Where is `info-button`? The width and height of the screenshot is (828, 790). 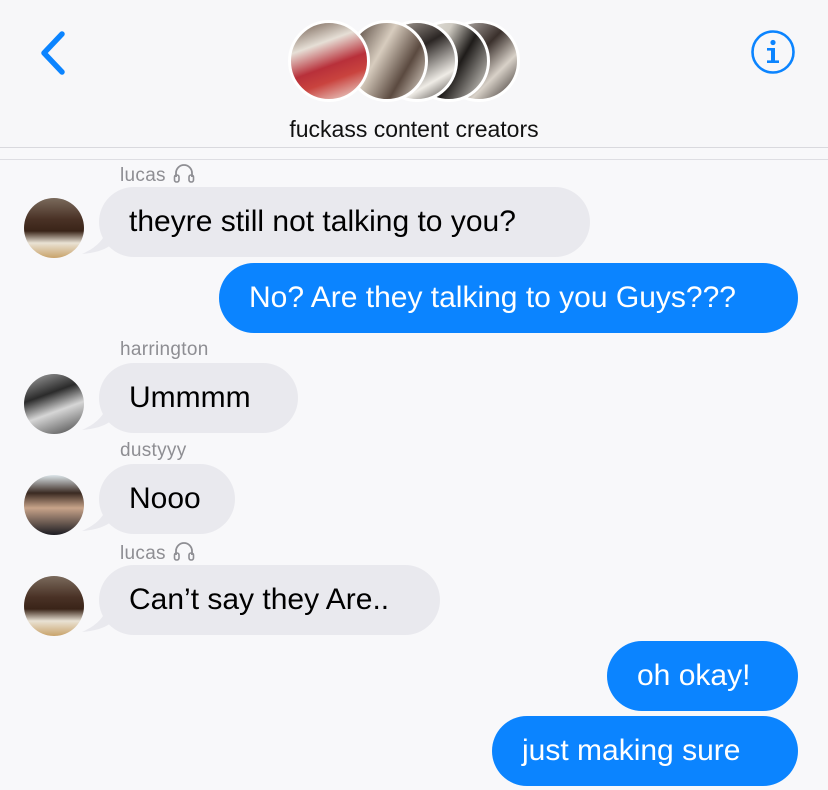
info-button is located at coordinates (773, 52).